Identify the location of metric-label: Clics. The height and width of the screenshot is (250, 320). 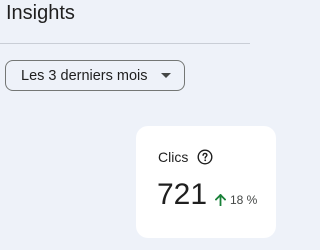
(173, 157).